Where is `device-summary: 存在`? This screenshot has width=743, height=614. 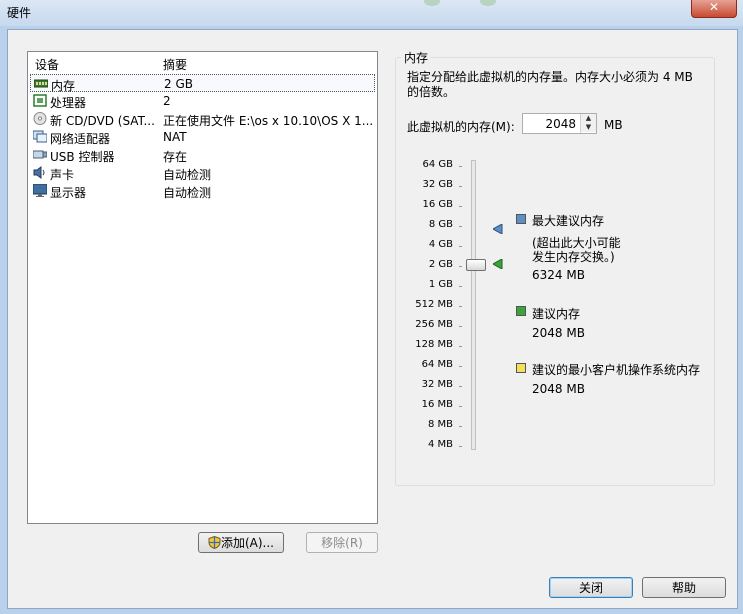
device-summary: 存在 is located at coordinates (175, 157).